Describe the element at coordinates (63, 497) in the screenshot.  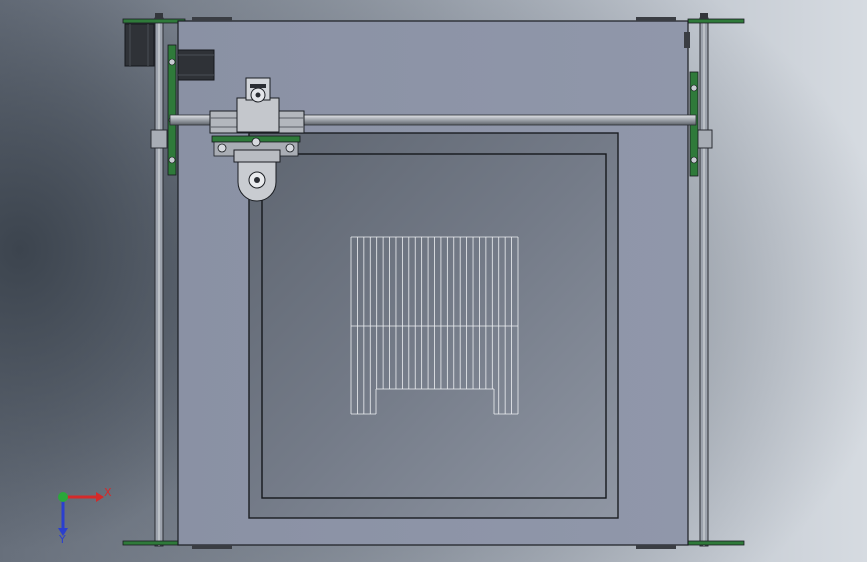
I see `triad-origin` at that location.